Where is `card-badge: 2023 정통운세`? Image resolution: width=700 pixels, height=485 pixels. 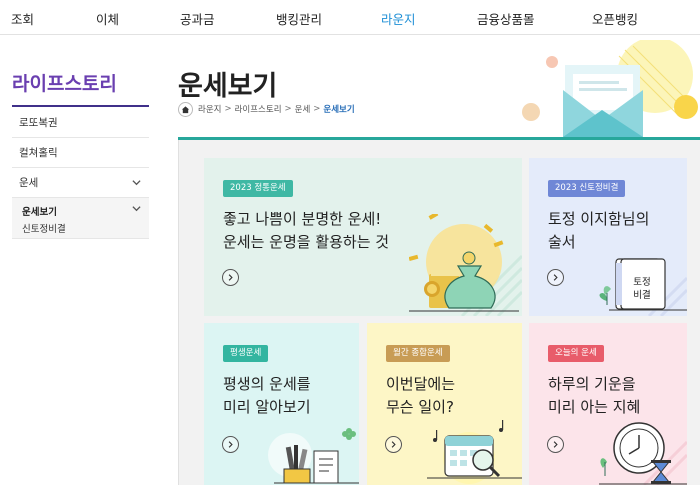
card-badge: 2023 정통운세 is located at coordinates (258, 188).